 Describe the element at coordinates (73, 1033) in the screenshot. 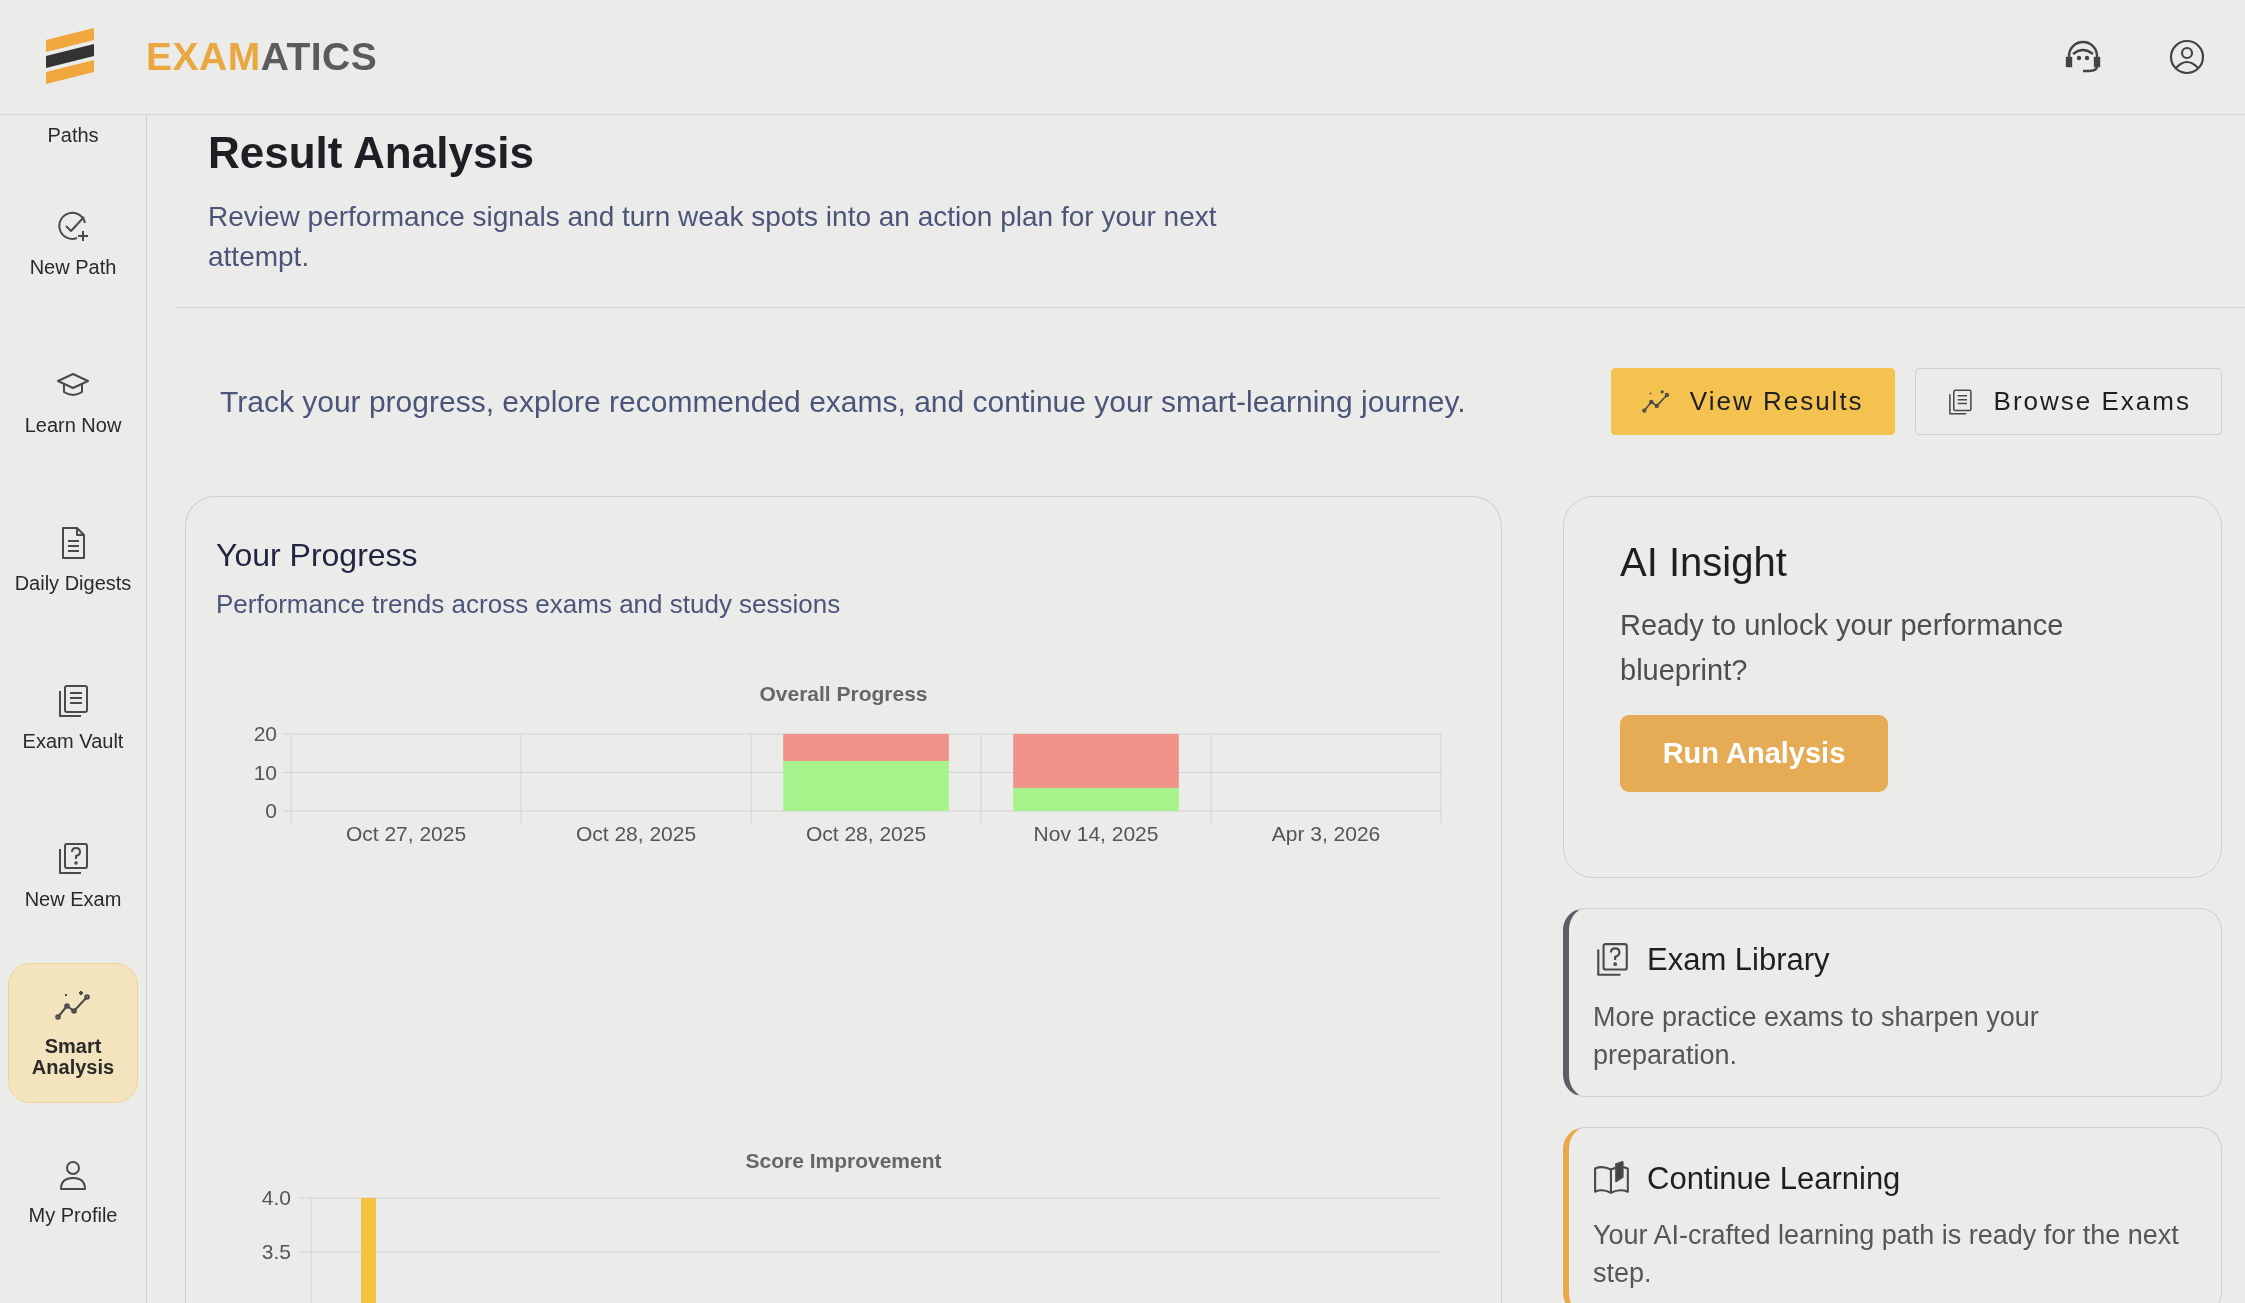

I see `sidebar-item: Smart Analysis` at that location.